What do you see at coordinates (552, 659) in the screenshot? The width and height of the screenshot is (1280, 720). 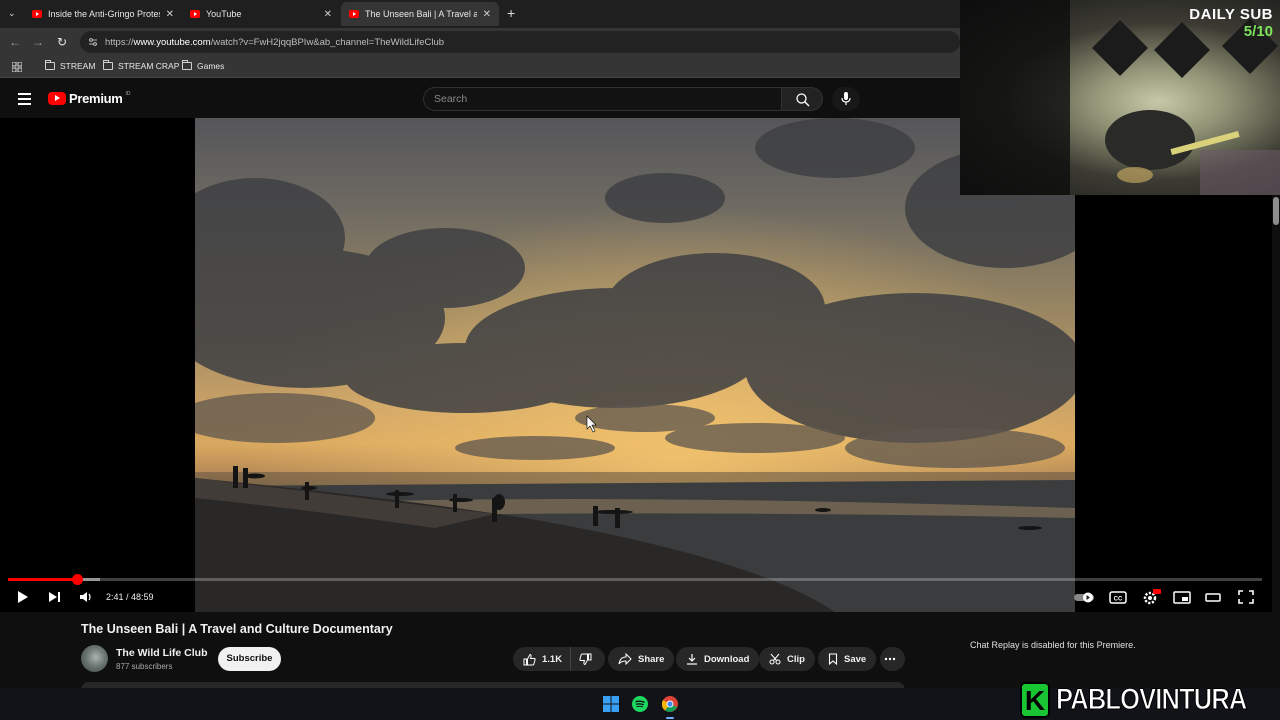 I see `like-count: 1.1K` at bounding box center [552, 659].